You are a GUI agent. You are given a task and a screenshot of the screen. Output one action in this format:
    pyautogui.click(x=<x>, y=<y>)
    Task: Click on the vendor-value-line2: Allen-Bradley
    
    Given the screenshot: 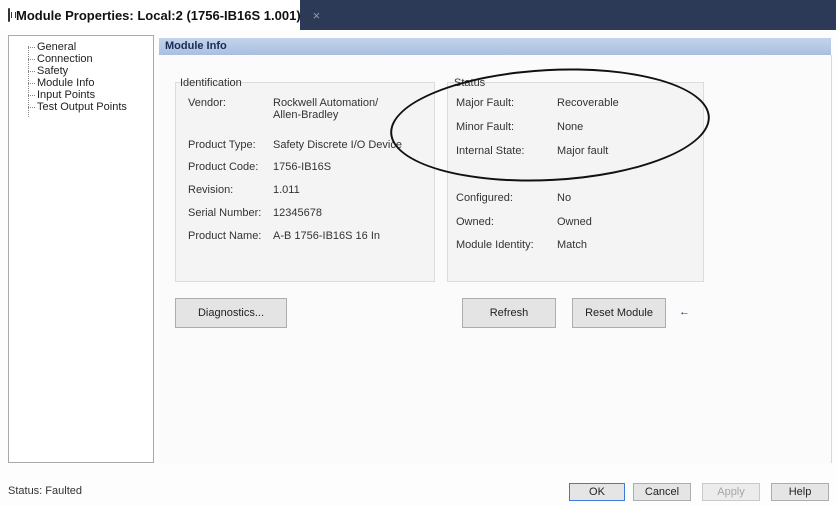 What is the action you would take?
    pyautogui.click(x=306, y=115)
    